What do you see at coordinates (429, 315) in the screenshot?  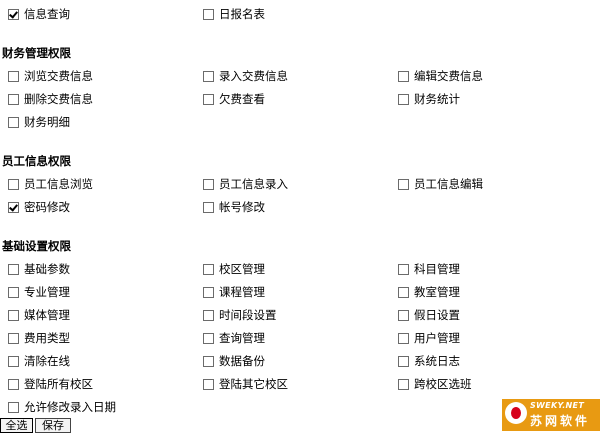 I see `perm-holiday-settings: 假日设置` at bounding box center [429, 315].